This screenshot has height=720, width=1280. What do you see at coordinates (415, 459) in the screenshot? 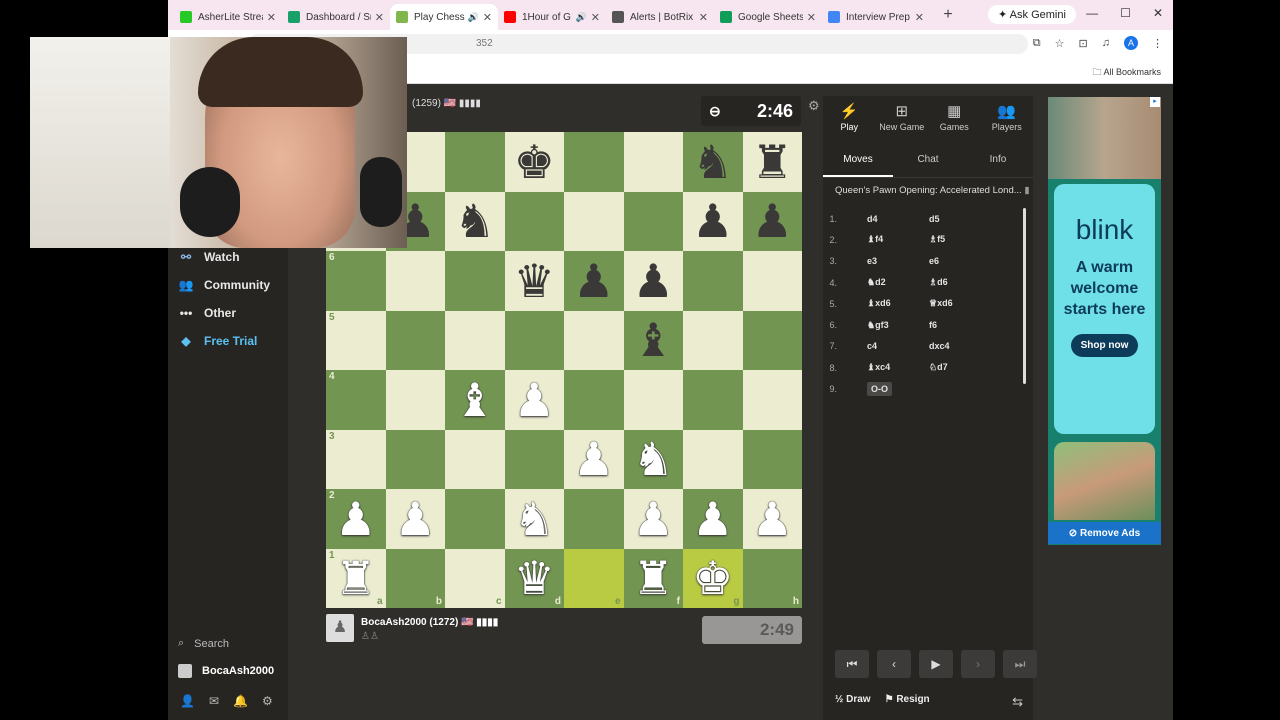
I see `square-b3` at bounding box center [415, 459].